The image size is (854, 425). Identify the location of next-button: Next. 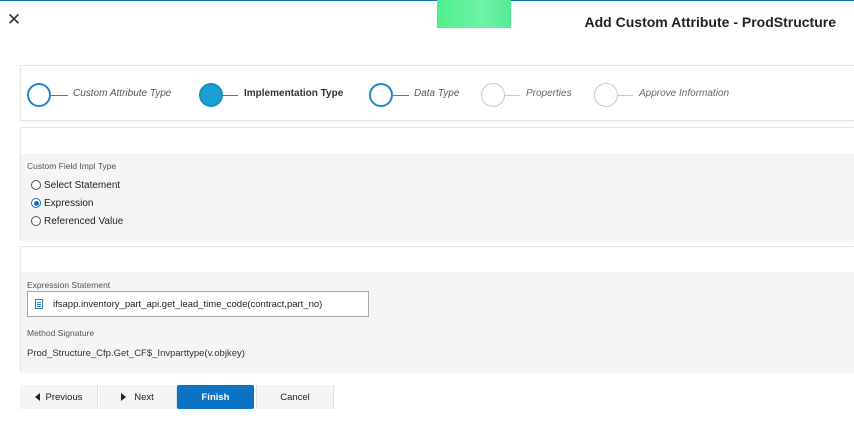
(138, 397).